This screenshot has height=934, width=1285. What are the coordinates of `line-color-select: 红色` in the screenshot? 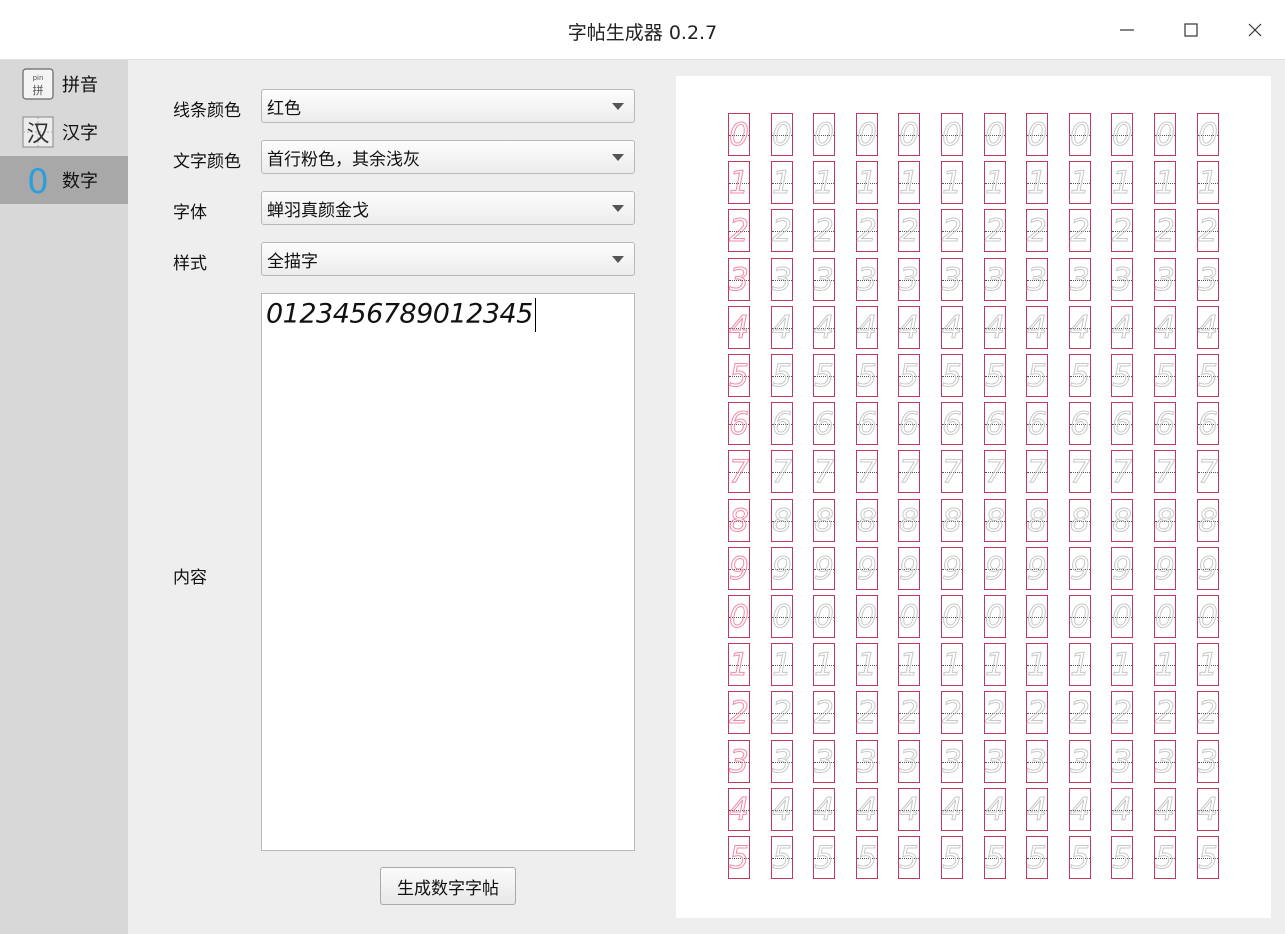 It's located at (448, 106).